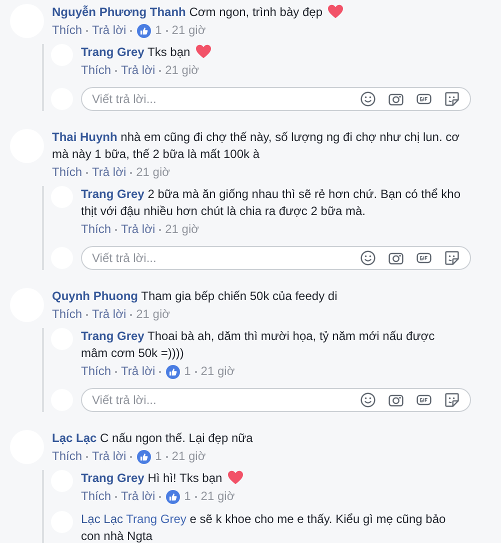 Image resolution: width=501 pixels, height=543 pixels. Describe the element at coordinates (195, 296) in the screenshot. I see `comment-text: Quynh Phuong Tham gia bếp chiến 50k của feedy di` at that location.